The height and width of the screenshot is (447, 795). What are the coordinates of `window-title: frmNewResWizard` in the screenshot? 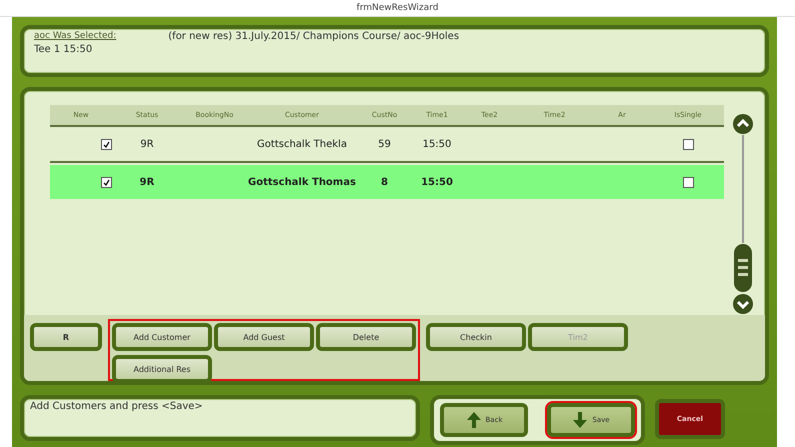 It's located at (397, 8).